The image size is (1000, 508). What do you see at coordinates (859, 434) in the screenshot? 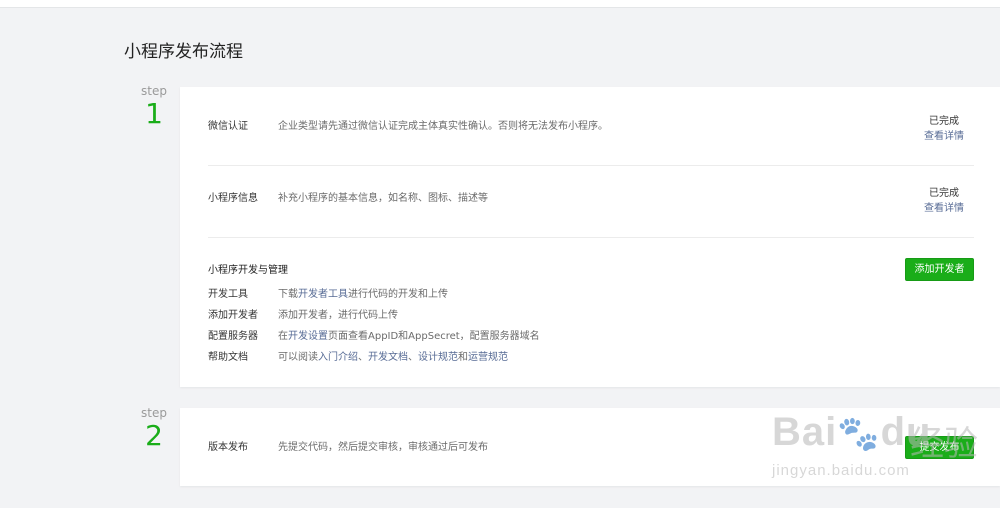
I see `paw-icon: 🐾` at bounding box center [859, 434].